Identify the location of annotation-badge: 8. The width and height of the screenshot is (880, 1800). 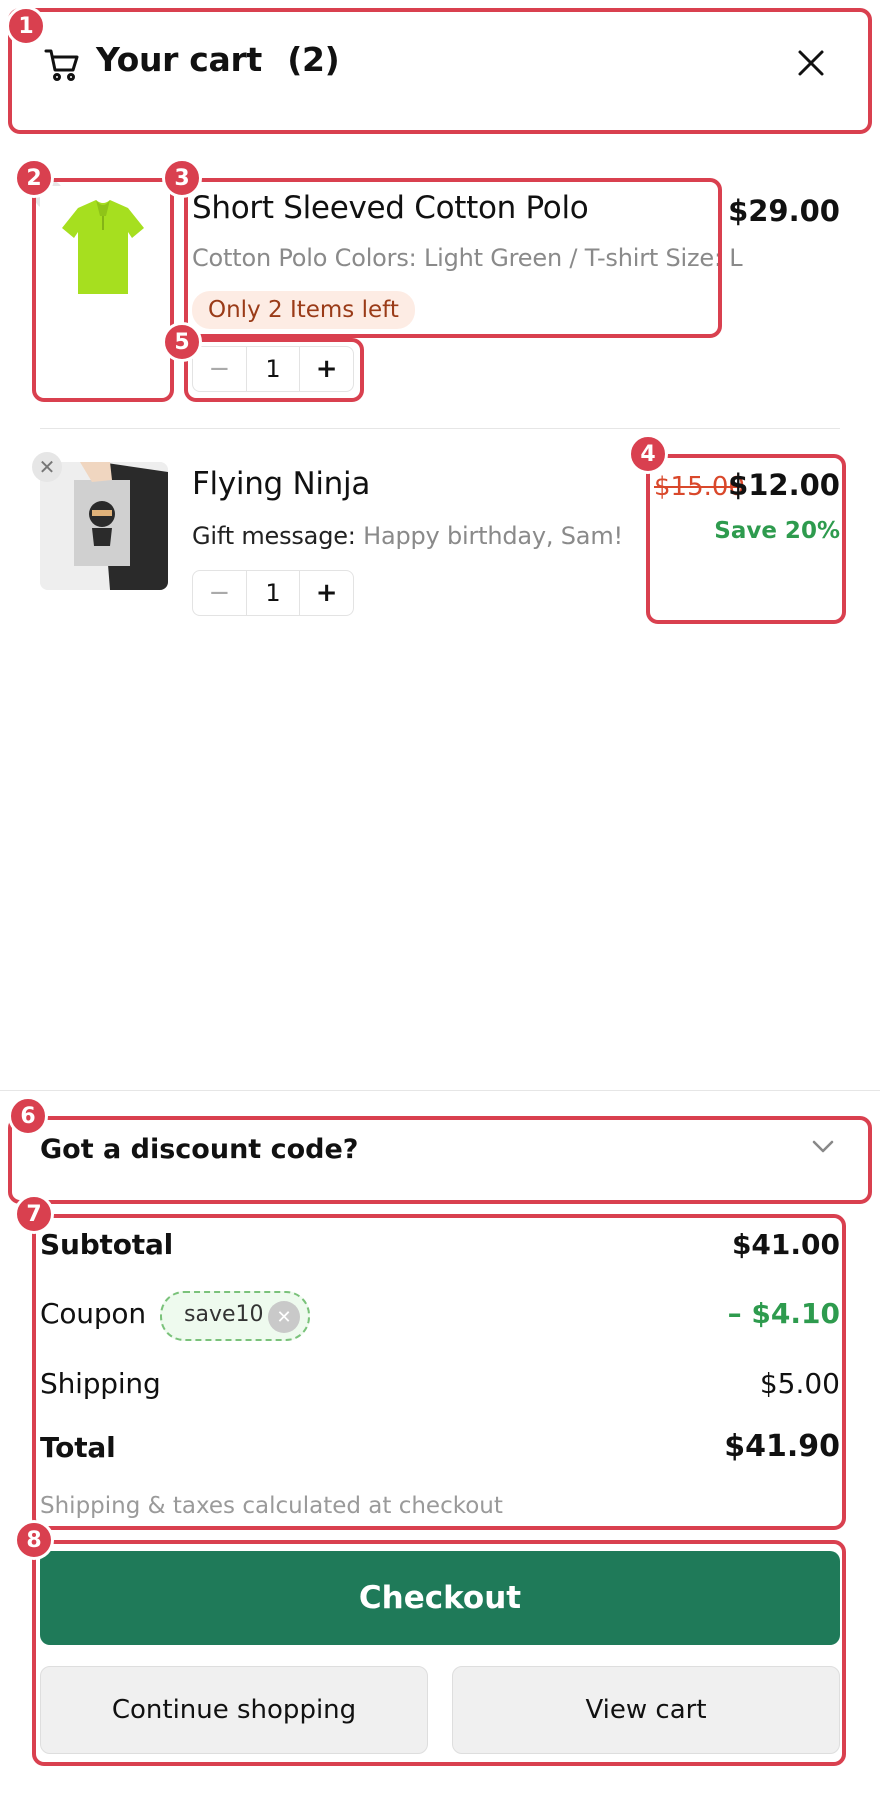
(34, 1540).